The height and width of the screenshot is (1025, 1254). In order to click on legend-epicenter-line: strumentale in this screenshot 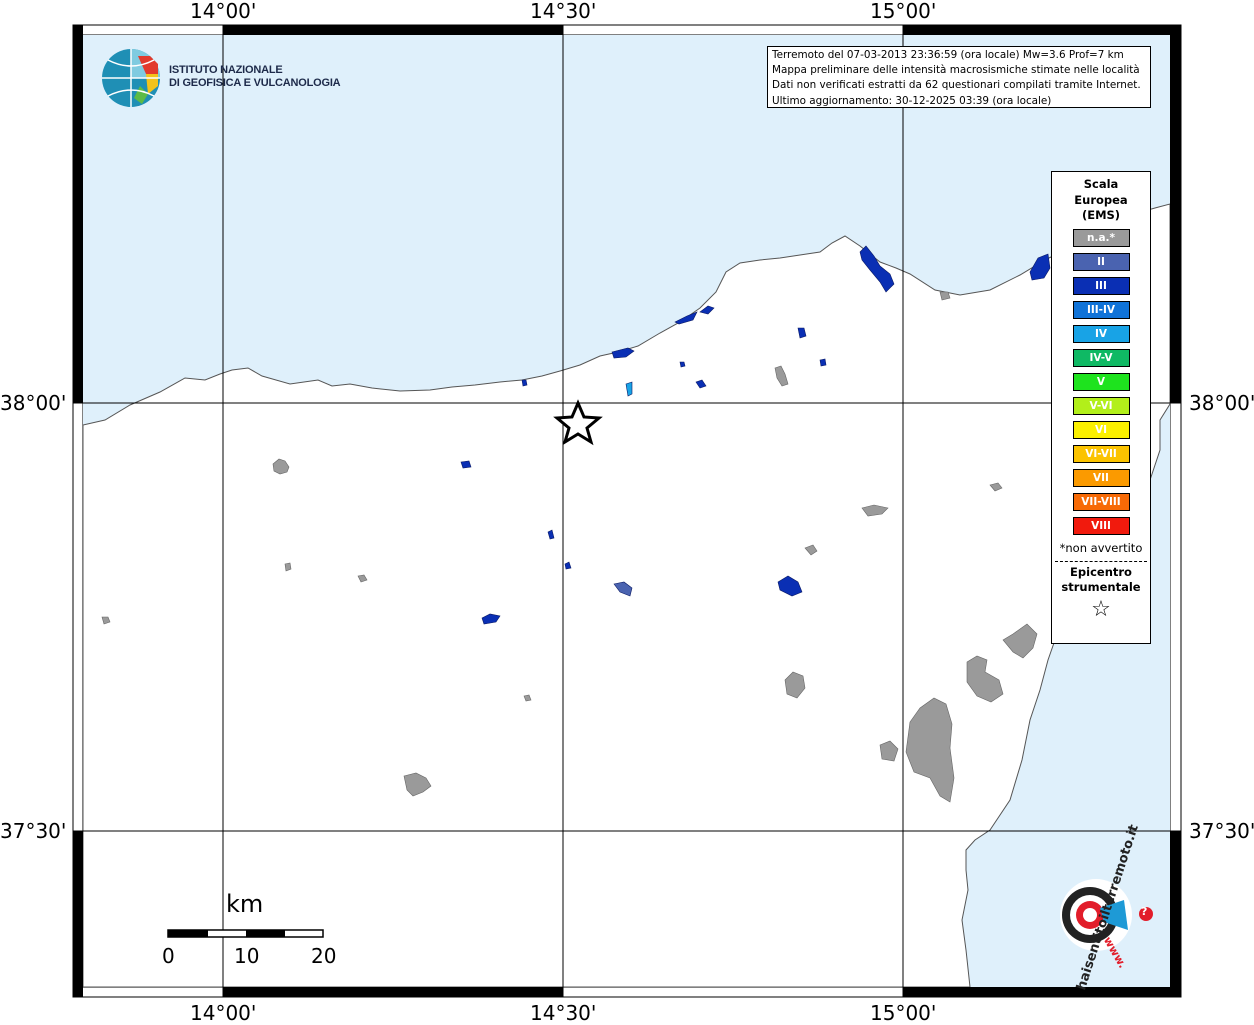, I will do `click(1101, 587)`.